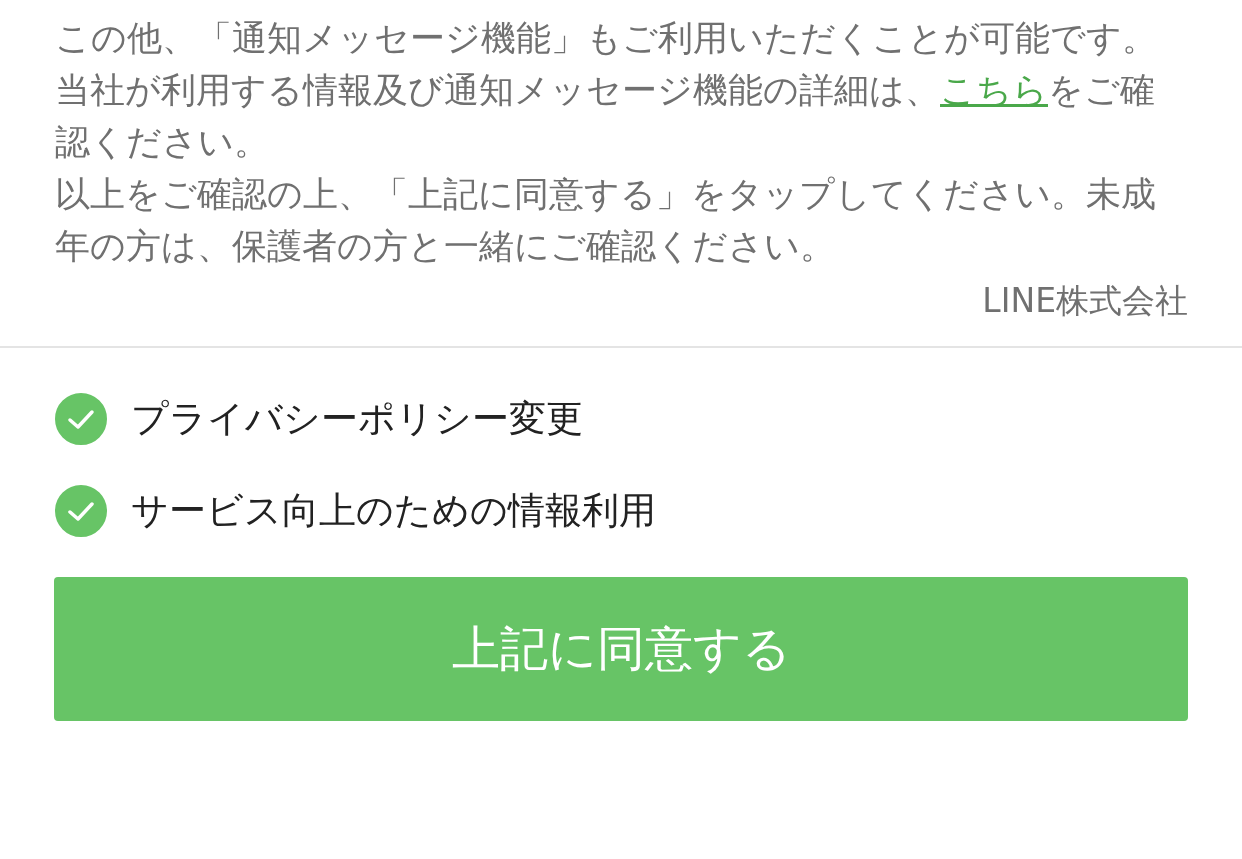  Describe the element at coordinates (393, 511) in the screenshot. I see `consent-label: サービス向上のための情報利用` at that location.